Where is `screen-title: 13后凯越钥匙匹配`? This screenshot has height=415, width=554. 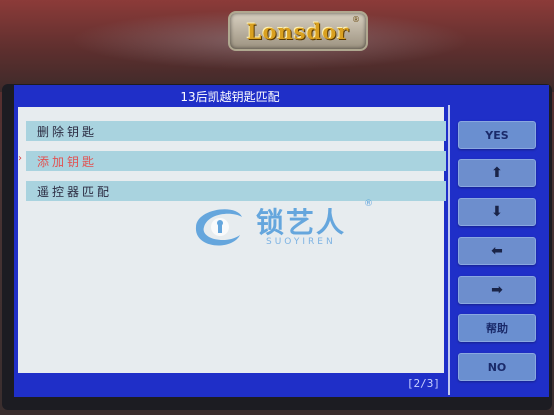
screen-title: 13后凯越钥匙匹配 is located at coordinates (230, 96).